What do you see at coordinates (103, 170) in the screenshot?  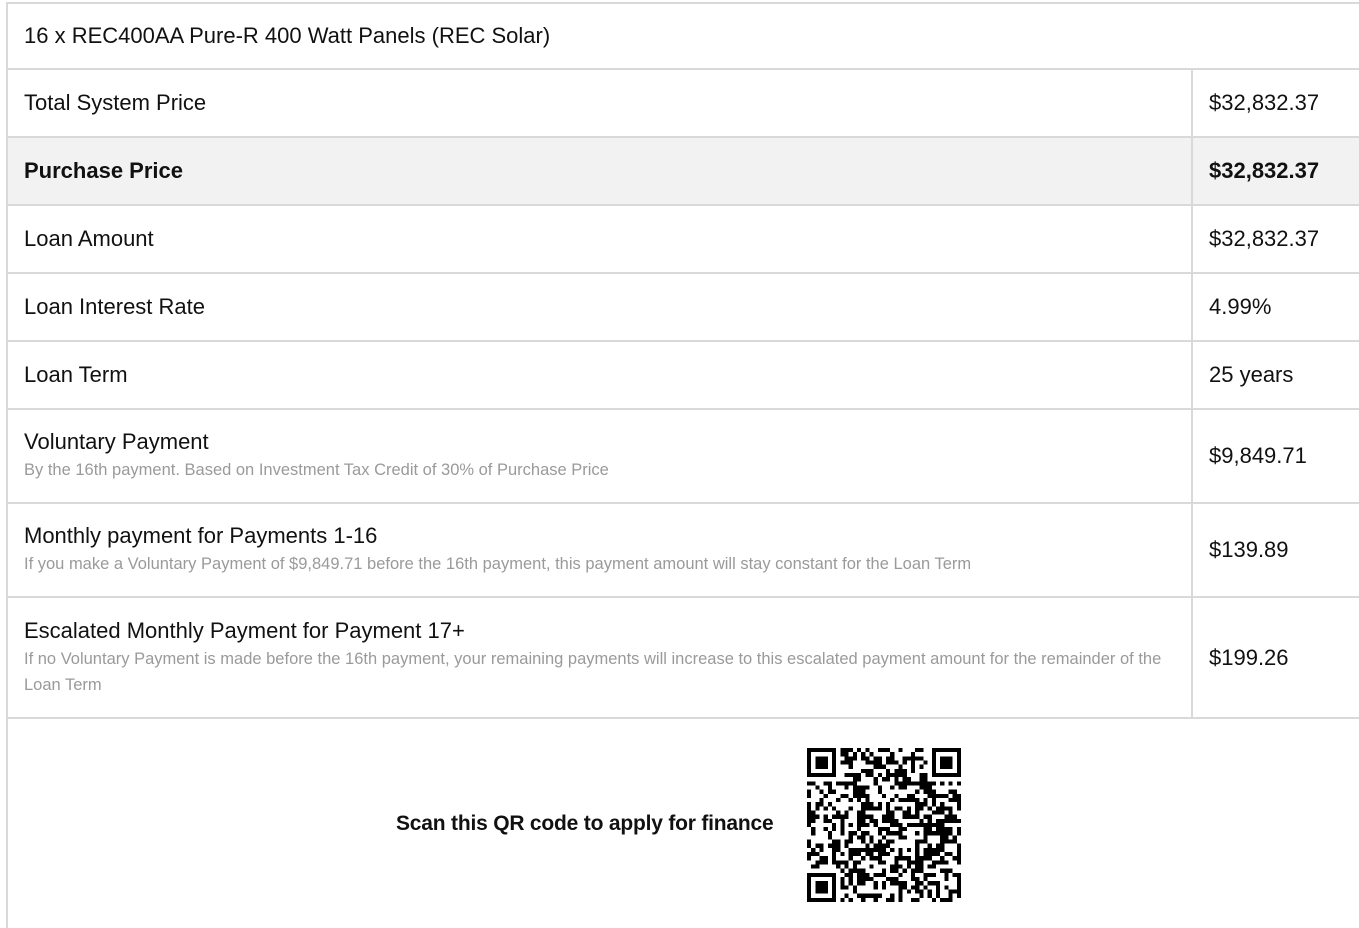 I see `row-label: Purchase Price` at bounding box center [103, 170].